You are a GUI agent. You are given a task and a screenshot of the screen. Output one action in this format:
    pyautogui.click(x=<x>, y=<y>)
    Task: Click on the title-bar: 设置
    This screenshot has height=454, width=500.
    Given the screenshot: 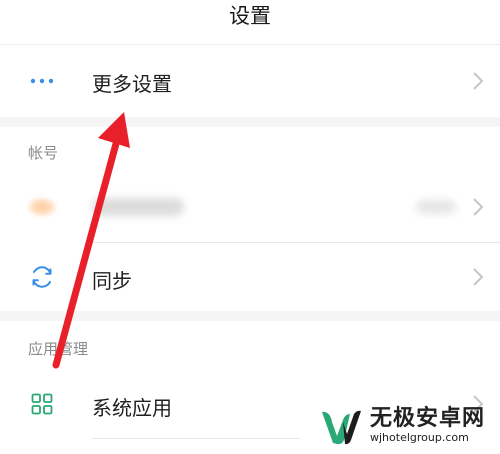 What is the action you would take?
    pyautogui.click(x=250, y=22)
    